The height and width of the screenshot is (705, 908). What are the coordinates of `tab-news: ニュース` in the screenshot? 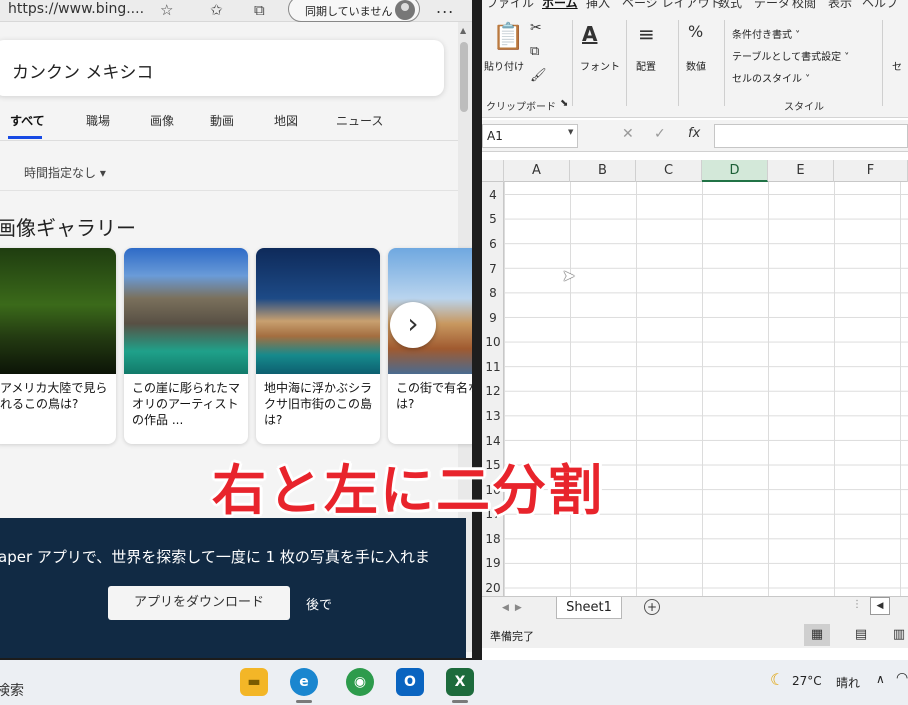 It's located at (359, 120).